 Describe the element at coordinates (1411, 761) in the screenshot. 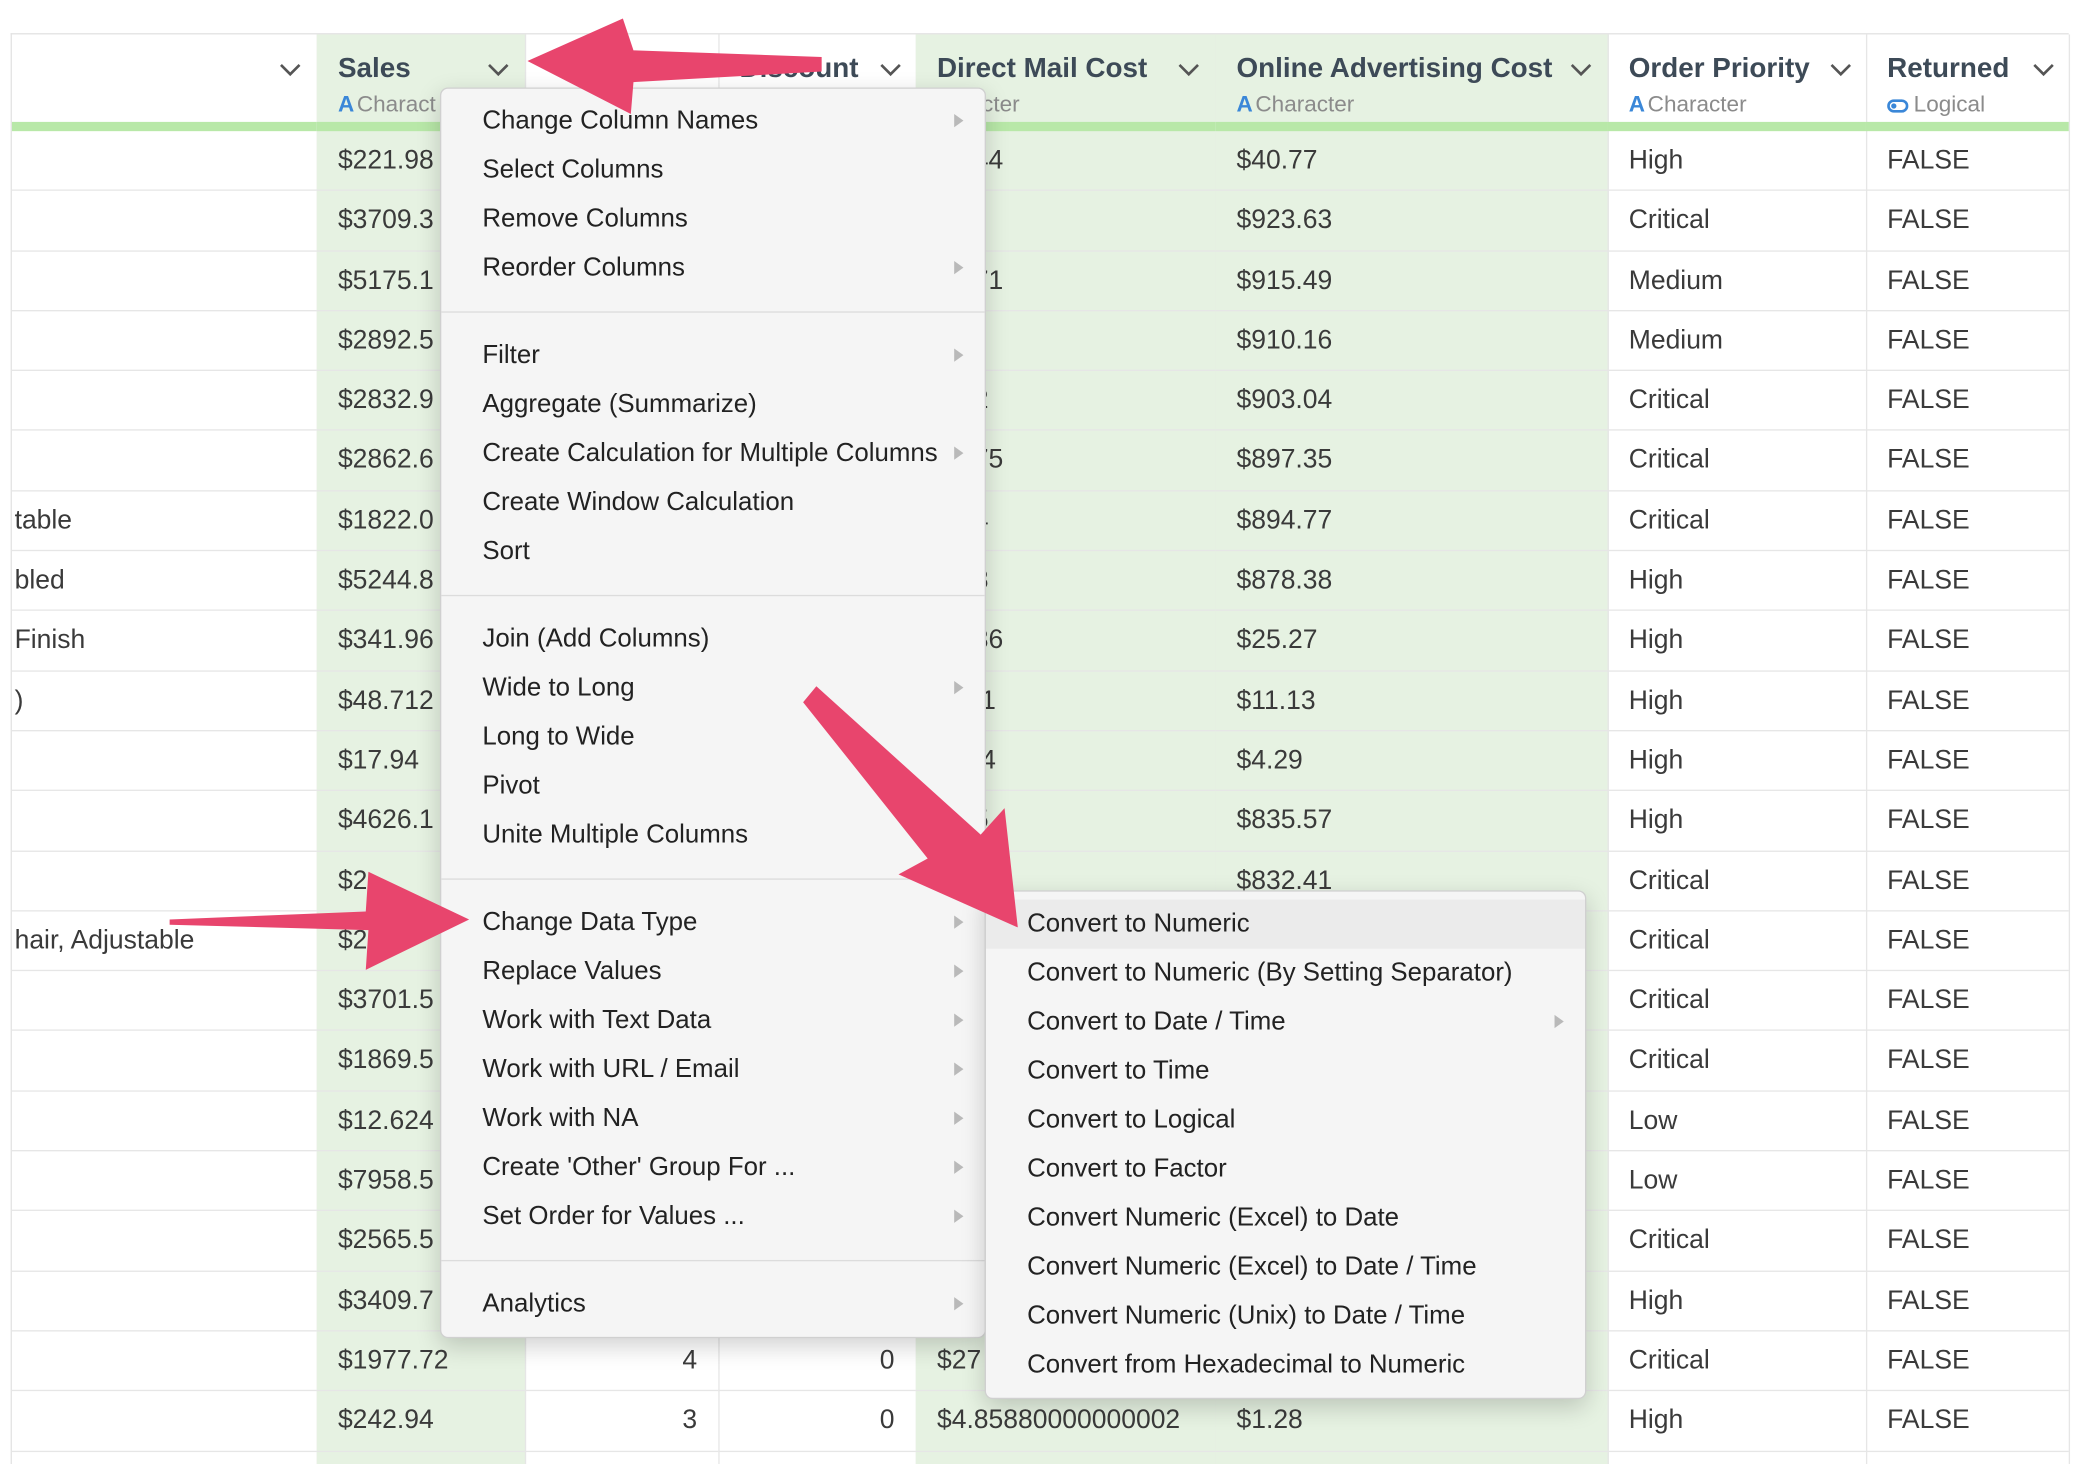

I see `table-cell: $4.29` at that location.